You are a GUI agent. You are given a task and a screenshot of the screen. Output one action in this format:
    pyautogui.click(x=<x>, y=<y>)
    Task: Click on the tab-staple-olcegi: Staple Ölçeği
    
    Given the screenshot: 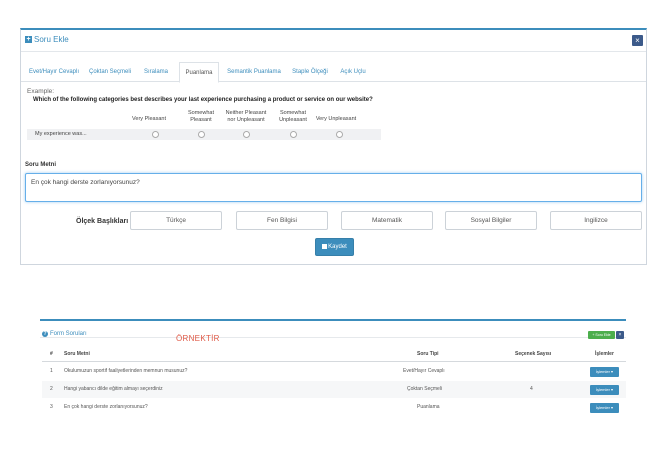 What is the action you would take?
    pyautogui.click(x=310, y=72)
    